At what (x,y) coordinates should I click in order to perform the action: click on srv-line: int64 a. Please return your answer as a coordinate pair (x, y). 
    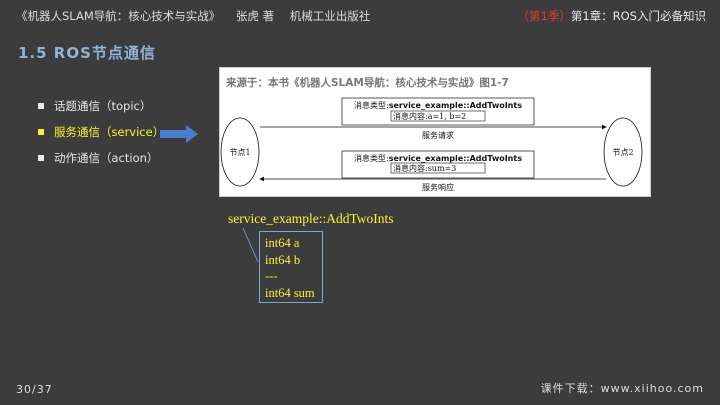
    Looking at the image, I should click on (282, 243).